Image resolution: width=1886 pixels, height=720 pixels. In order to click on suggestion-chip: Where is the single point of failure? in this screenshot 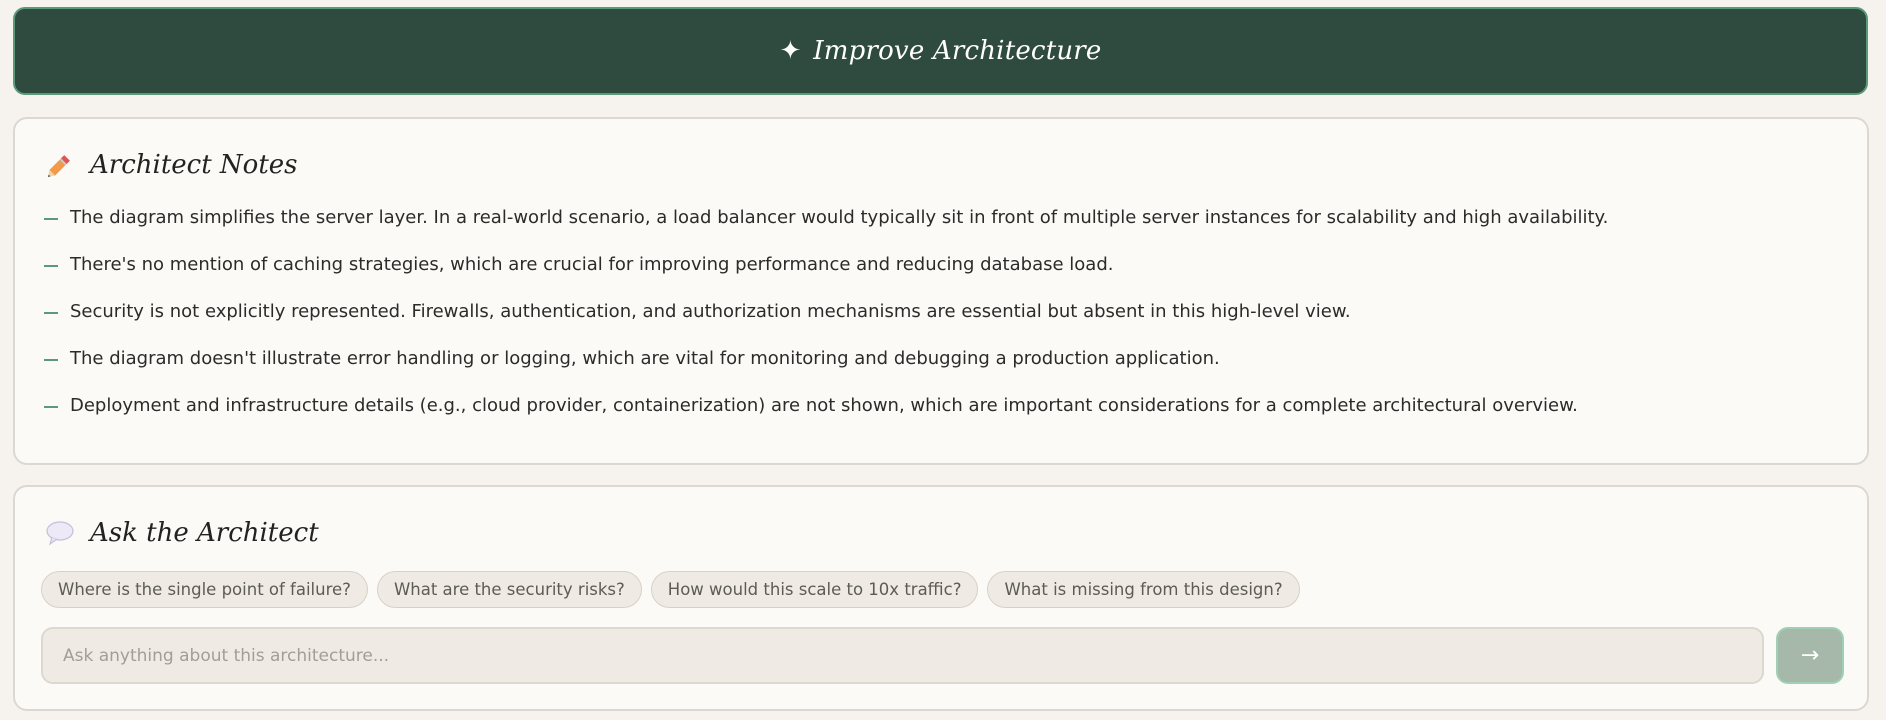, I will do `click(204, 589)`.